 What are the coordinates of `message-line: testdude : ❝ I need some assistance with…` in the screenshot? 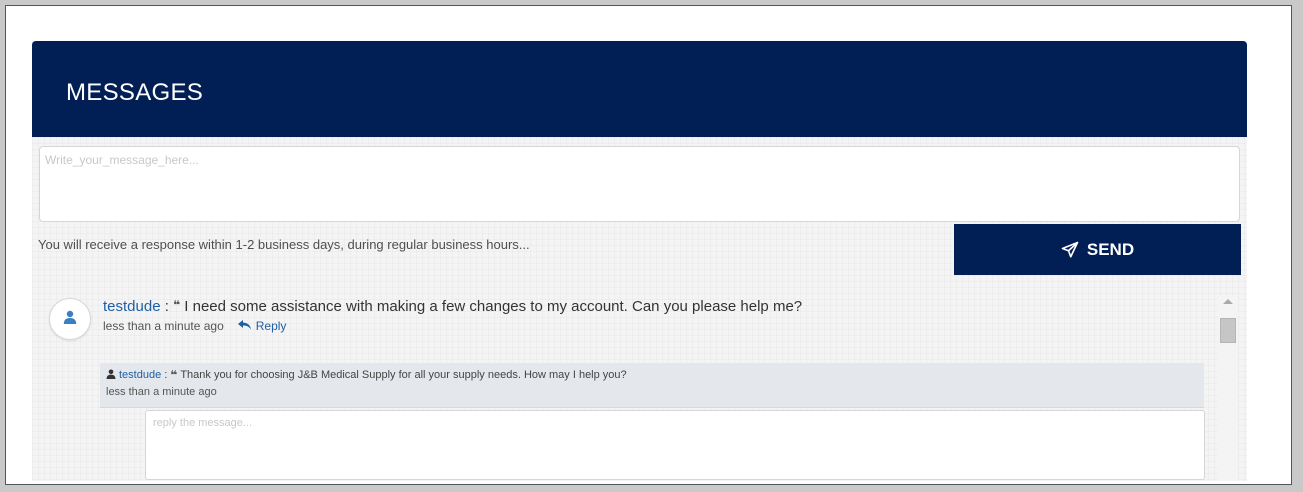 It's located at (452, 306).